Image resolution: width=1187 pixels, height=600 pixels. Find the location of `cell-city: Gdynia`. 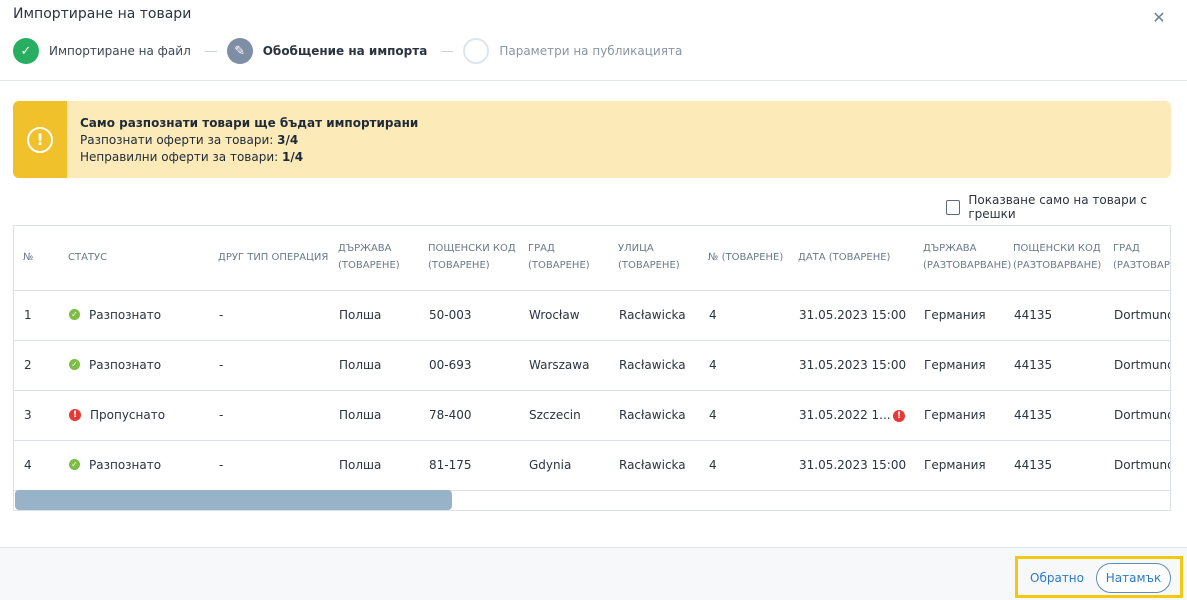

cell-city: Gdynia is located at coordinates (550, 465).